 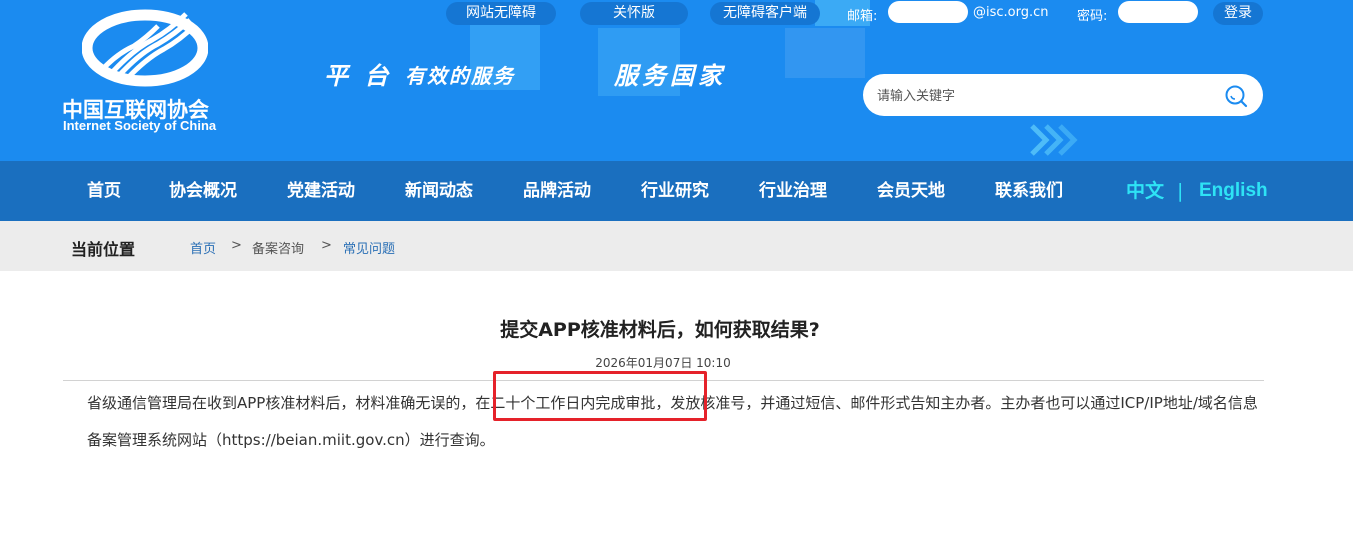 What do you see at coordinates (676, 246) in the screenshot?
I see `breadcrumb: 当前位置 首页 > 备案咨询 > 常见问题` at bounding box center [676, 246].